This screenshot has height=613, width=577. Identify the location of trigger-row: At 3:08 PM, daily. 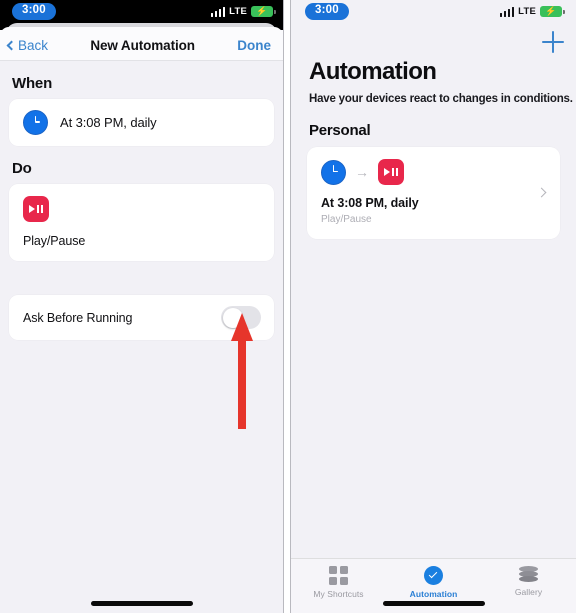
(141, 122).